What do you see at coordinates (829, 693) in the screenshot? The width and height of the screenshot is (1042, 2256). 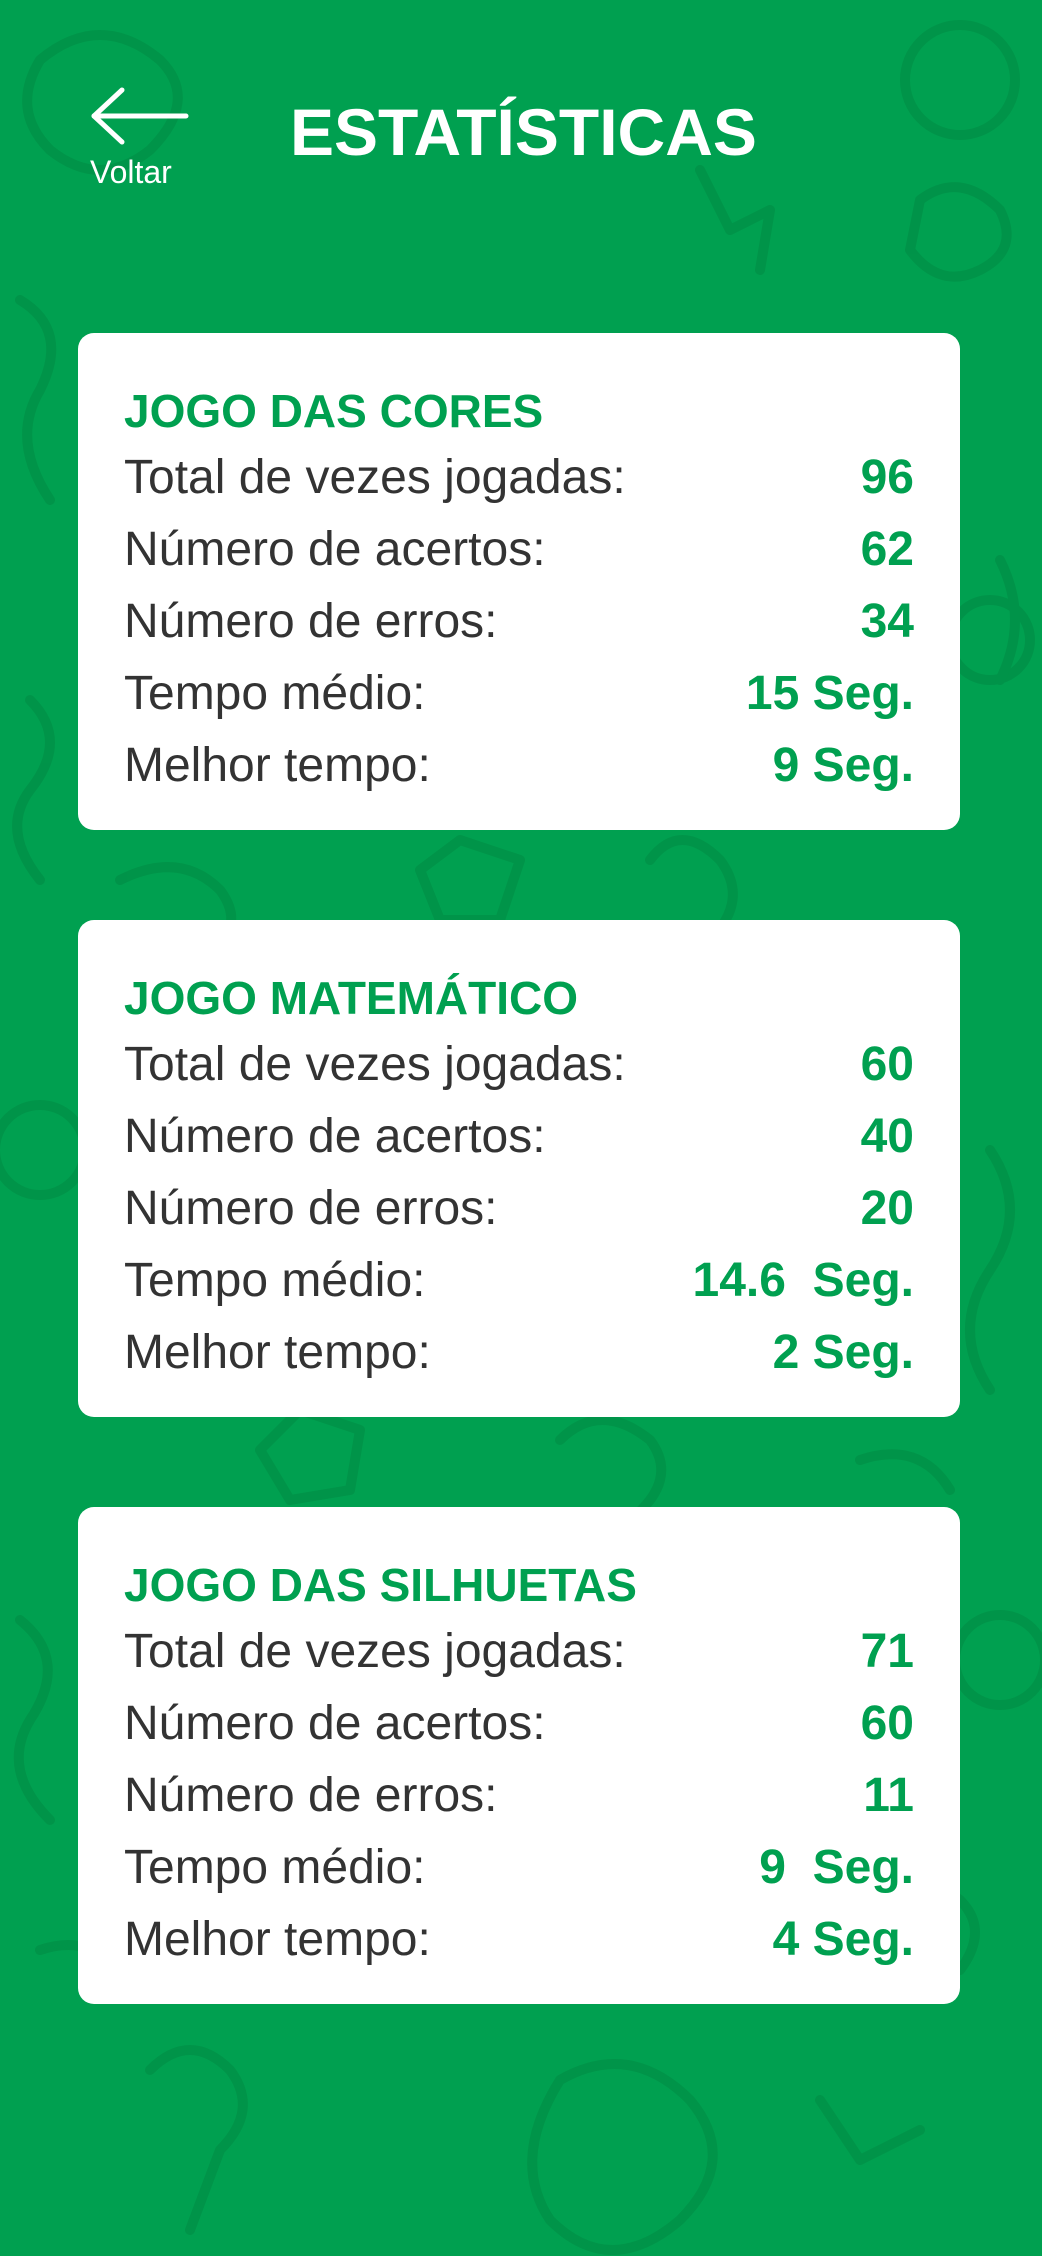 I see `stat-value: 15 Seg.` at bounding box center [829, 693].